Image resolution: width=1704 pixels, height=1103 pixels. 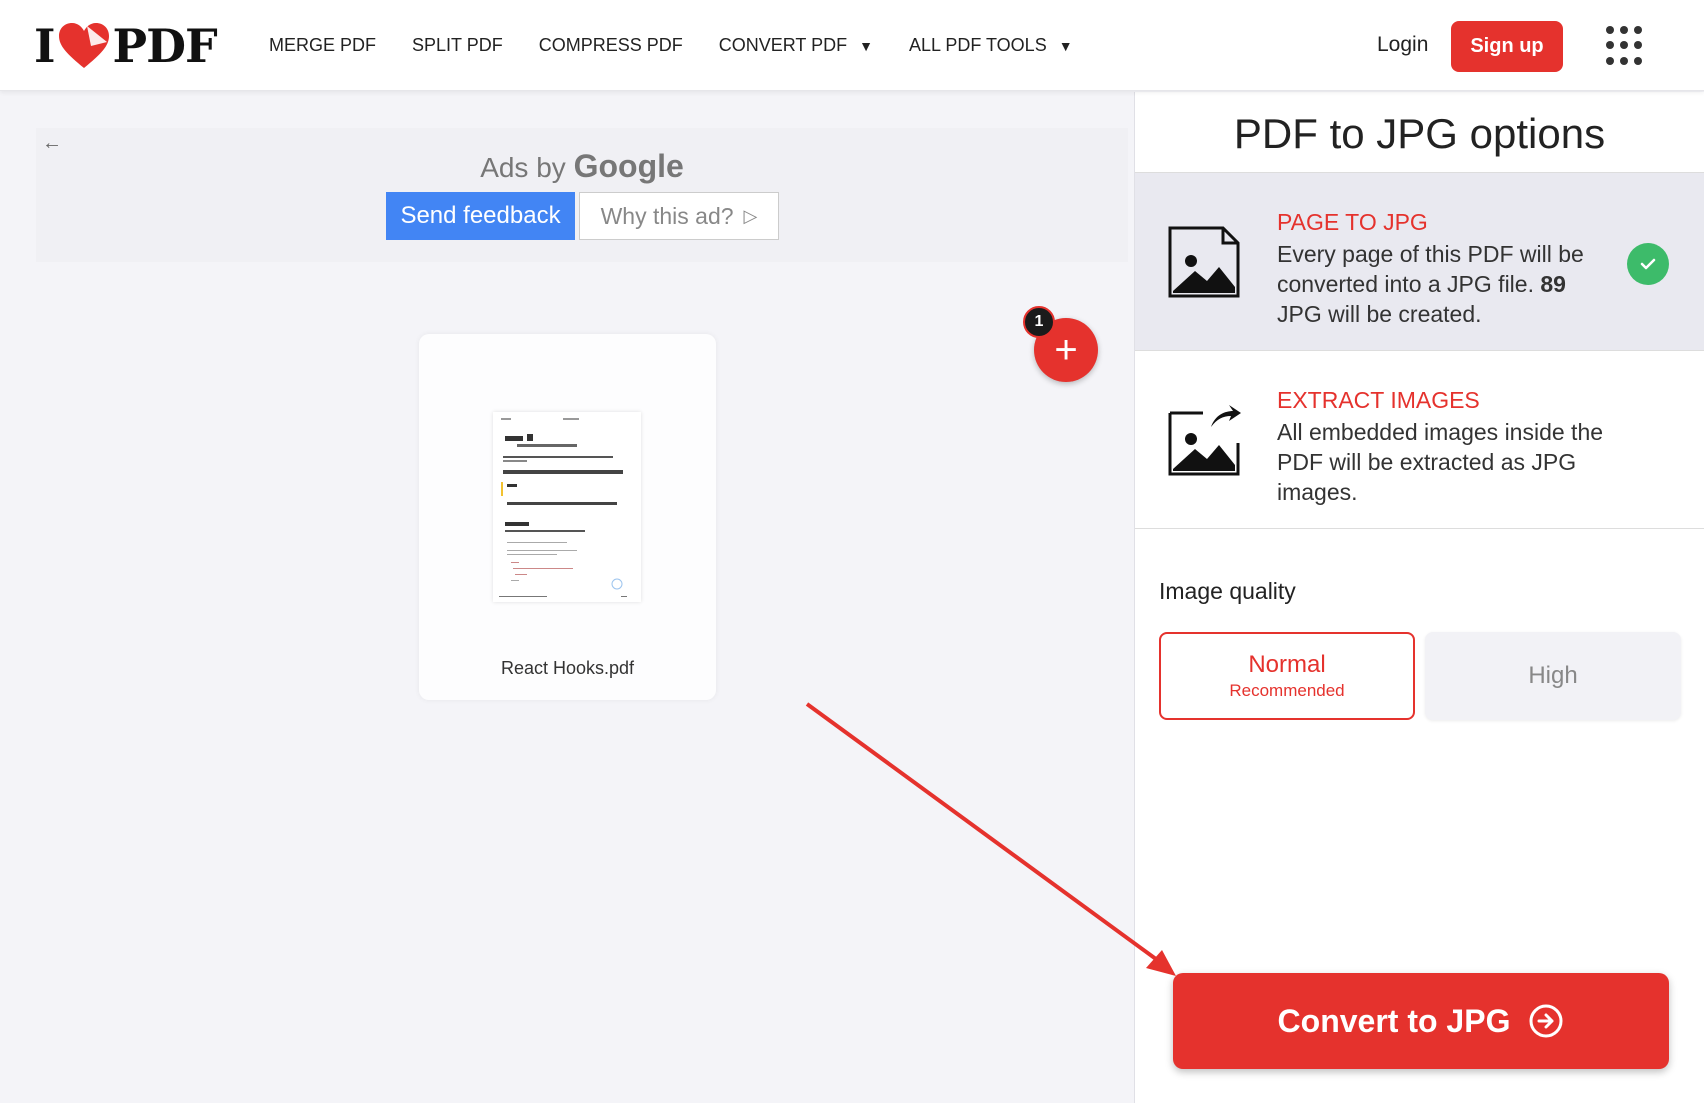 What do you see at coordinates (480, 216) in the screenshot?
I see `send-feedback-button: Send feedback` at bounding box center [480, 216].